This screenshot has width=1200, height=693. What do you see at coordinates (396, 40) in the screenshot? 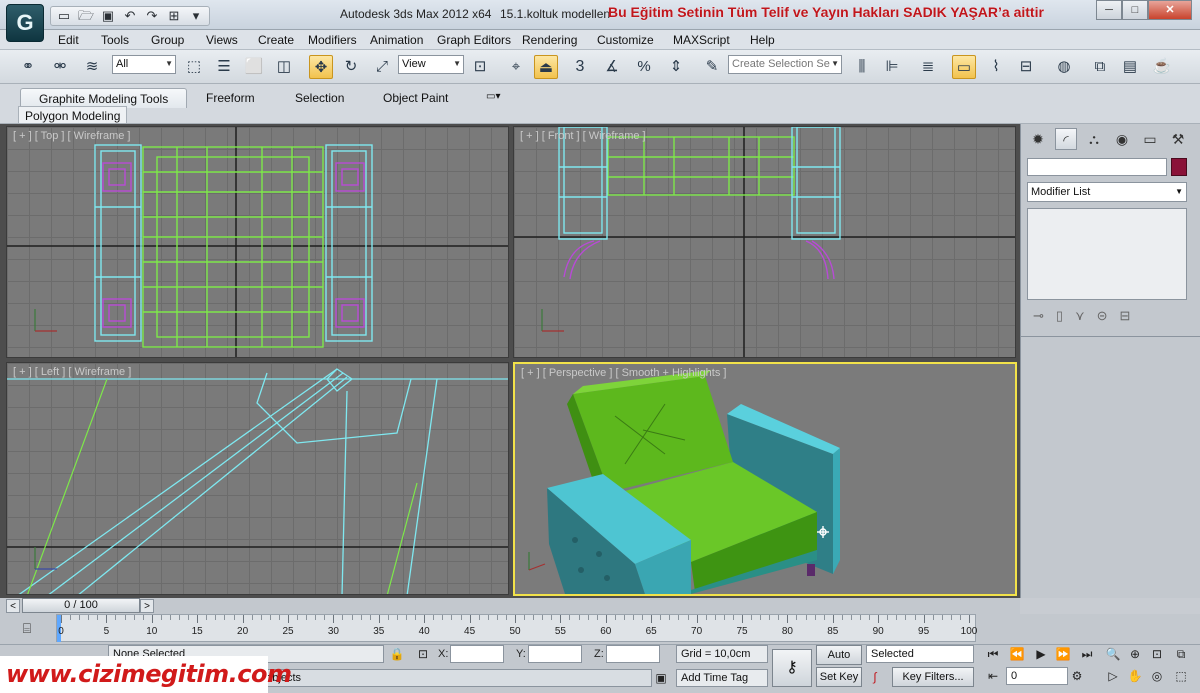
I see `menu-animation: Animation` at bounding box center [396, 40].